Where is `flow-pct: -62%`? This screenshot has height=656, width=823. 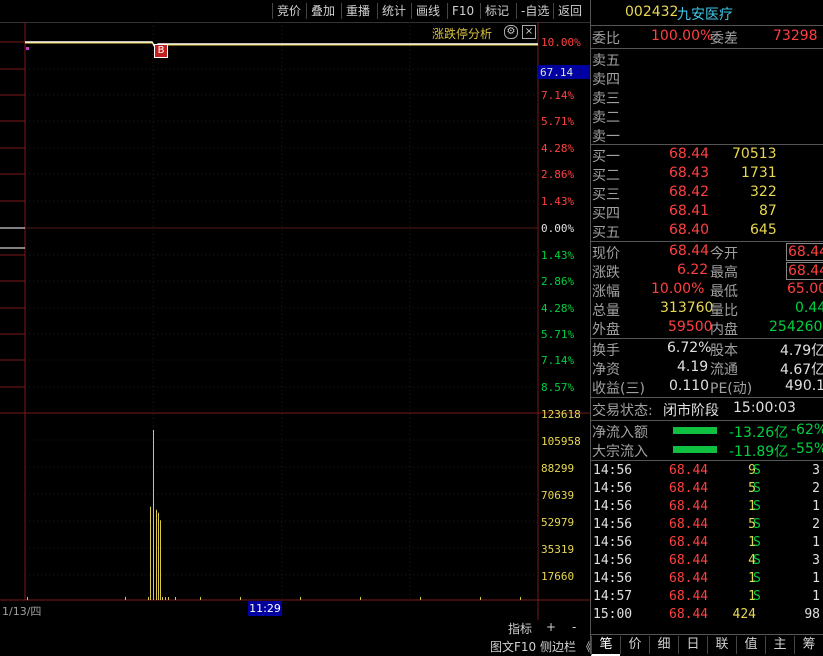 flow-pct: -62% is located at coordinates (807, 430).